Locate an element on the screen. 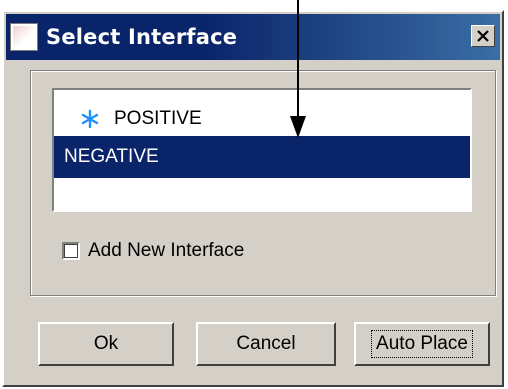 The height and width of the screenshot is (389, 508). title-bar: Select Interface is located at coordinates (253, 37).